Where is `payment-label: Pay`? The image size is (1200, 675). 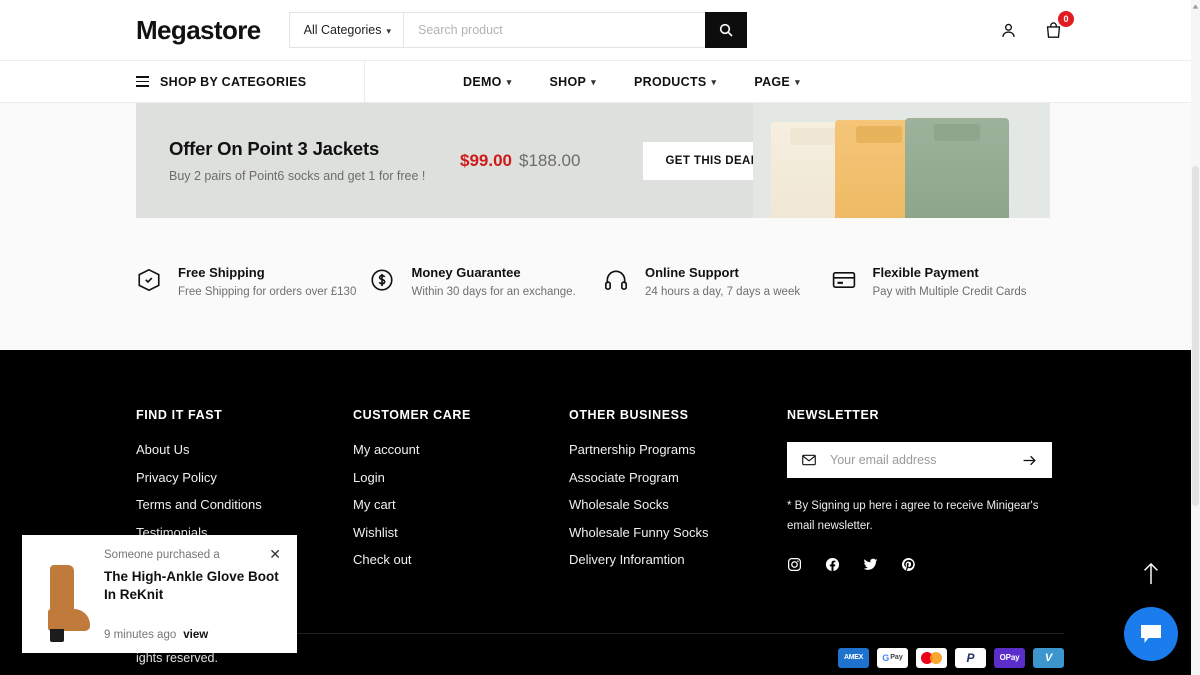
payment-label: Pay is located at coordinates (896, 657).